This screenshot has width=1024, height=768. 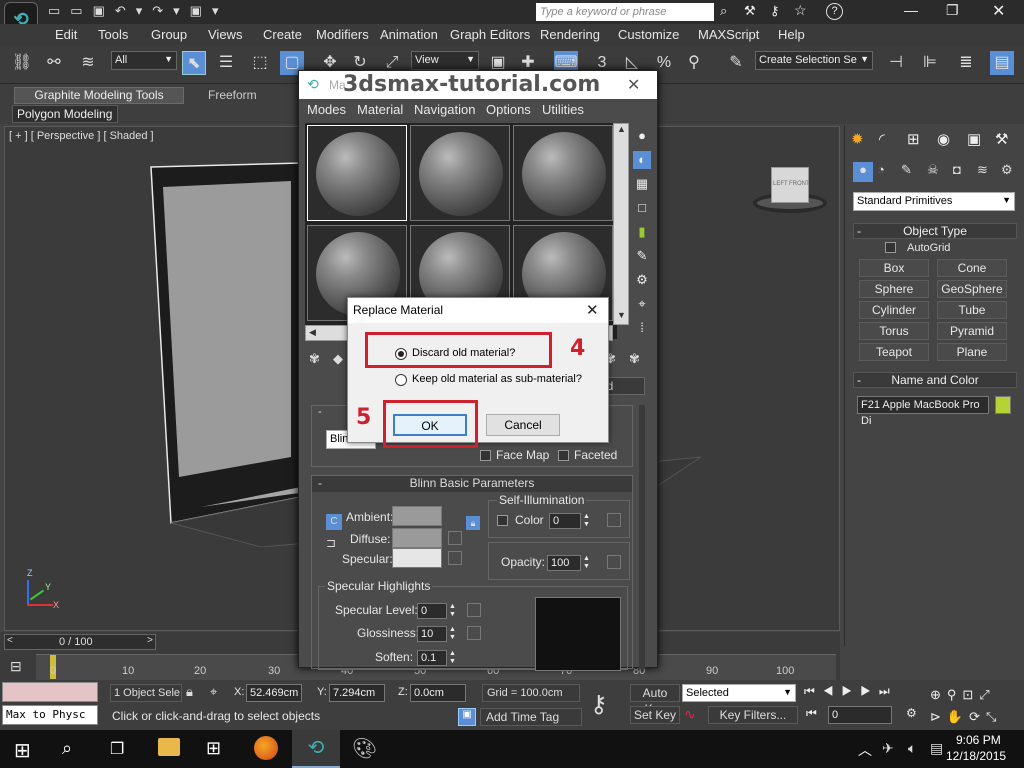 I want to click on task-view-icon: ❐, so click(x=117, y=749).